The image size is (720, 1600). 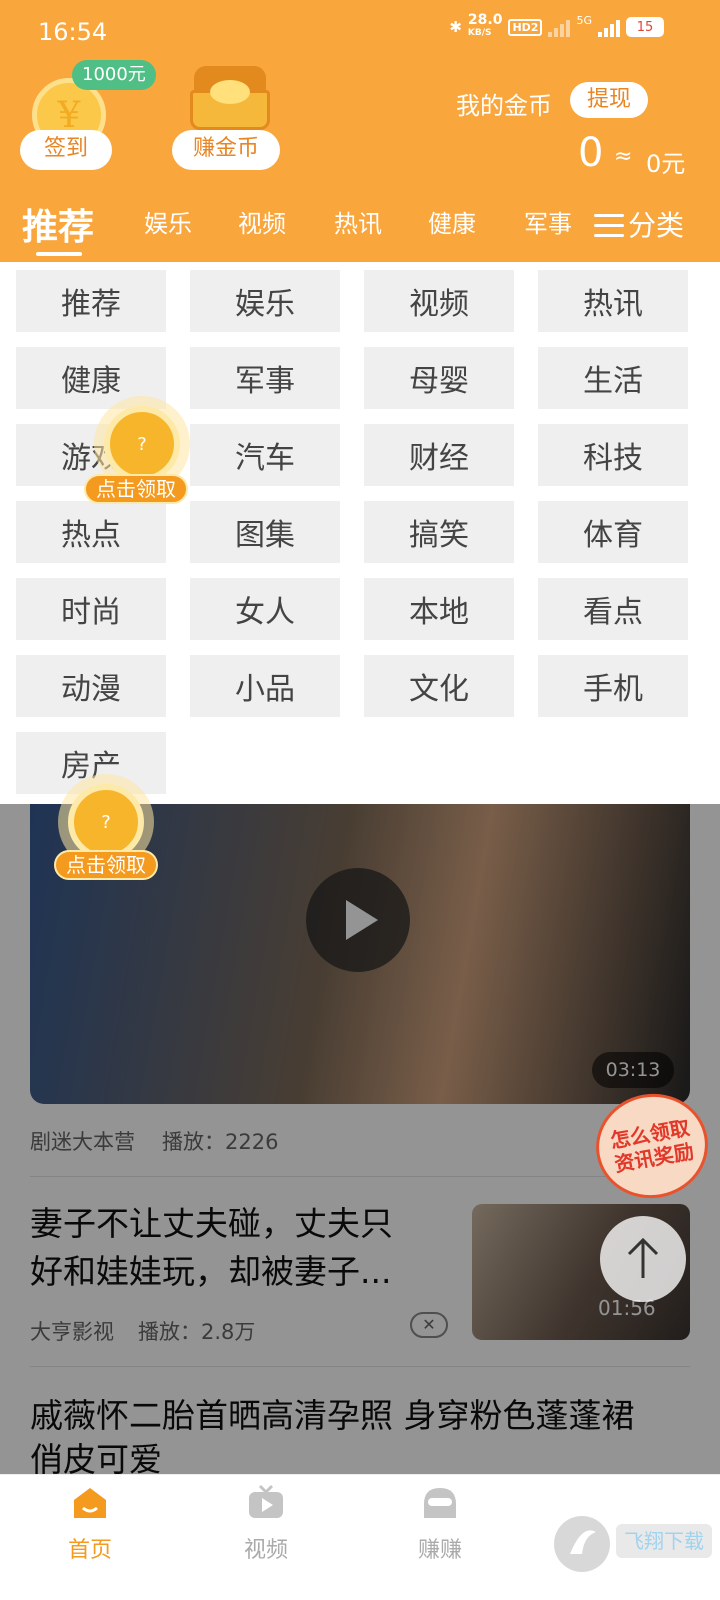 I want to click on category-item: 小品, so click(x=265, y=686).